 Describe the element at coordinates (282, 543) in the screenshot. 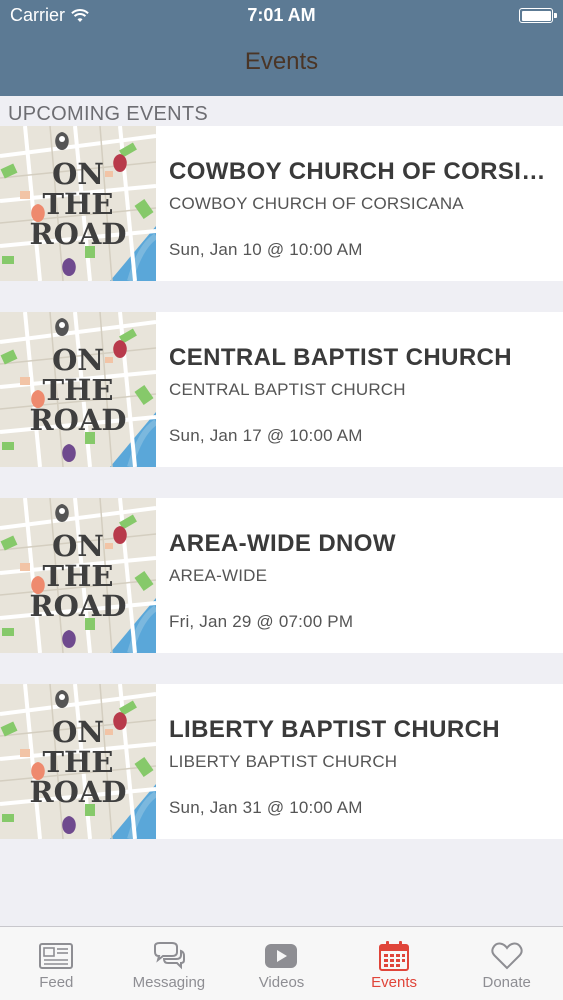

I see `event-title: AREA-WIDE DNOW` at that location.